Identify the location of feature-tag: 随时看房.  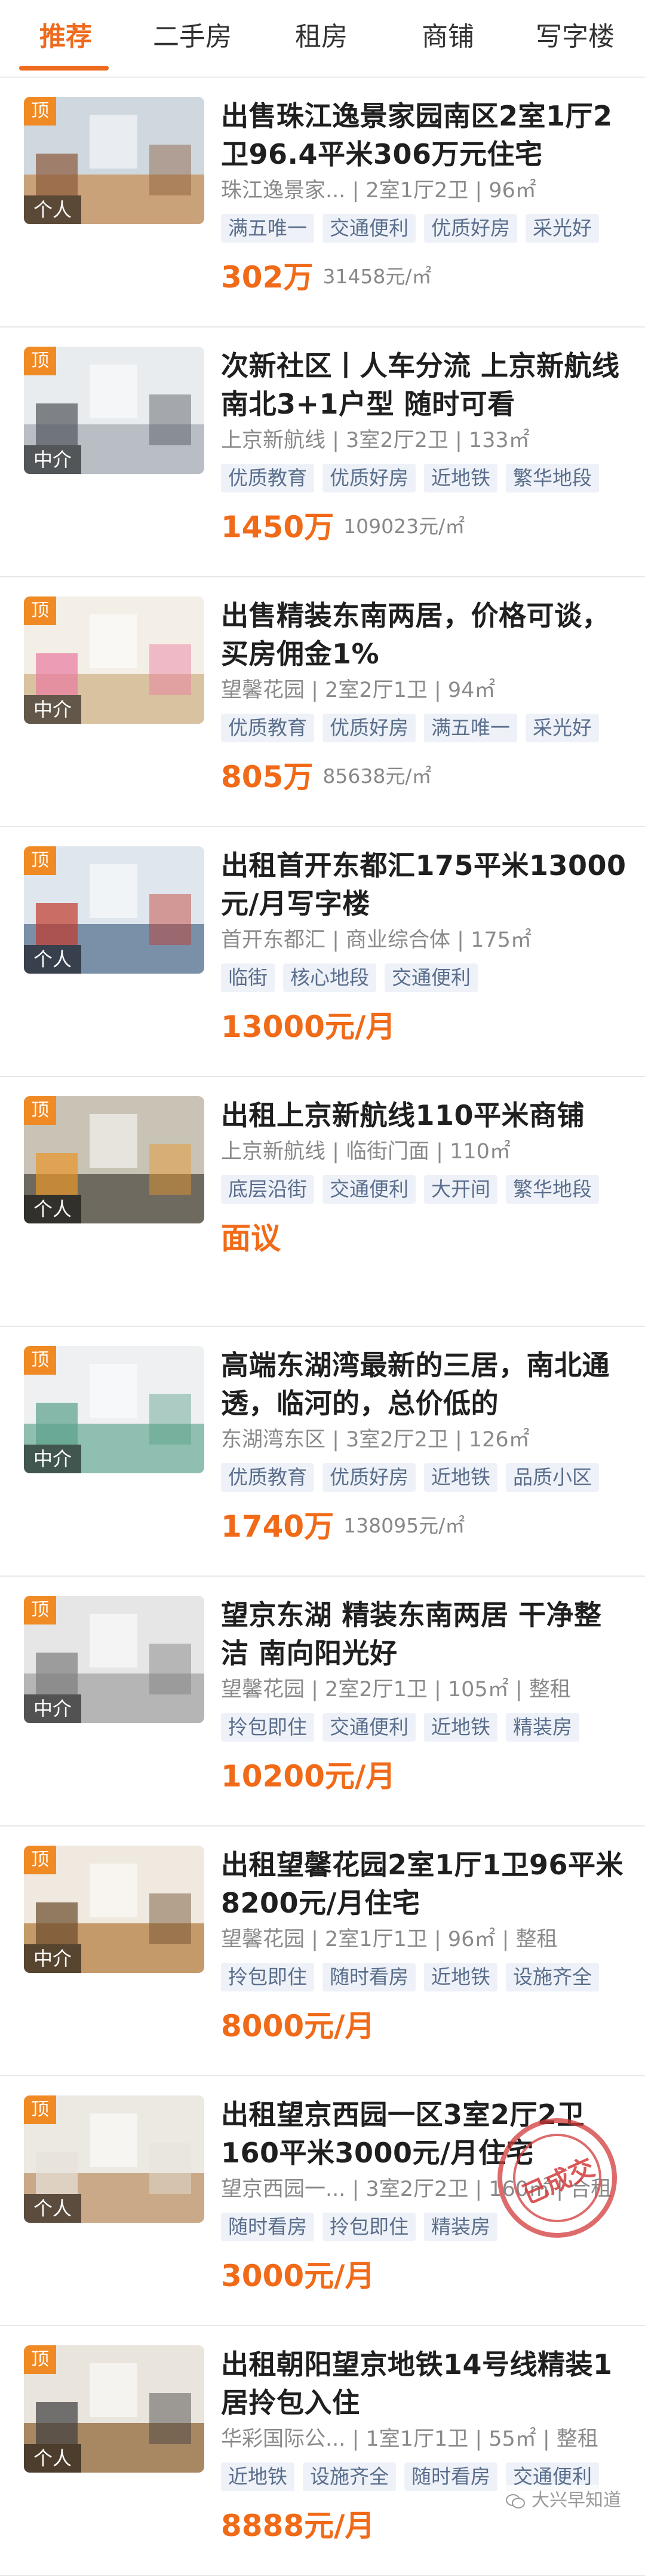
(369, 1977).